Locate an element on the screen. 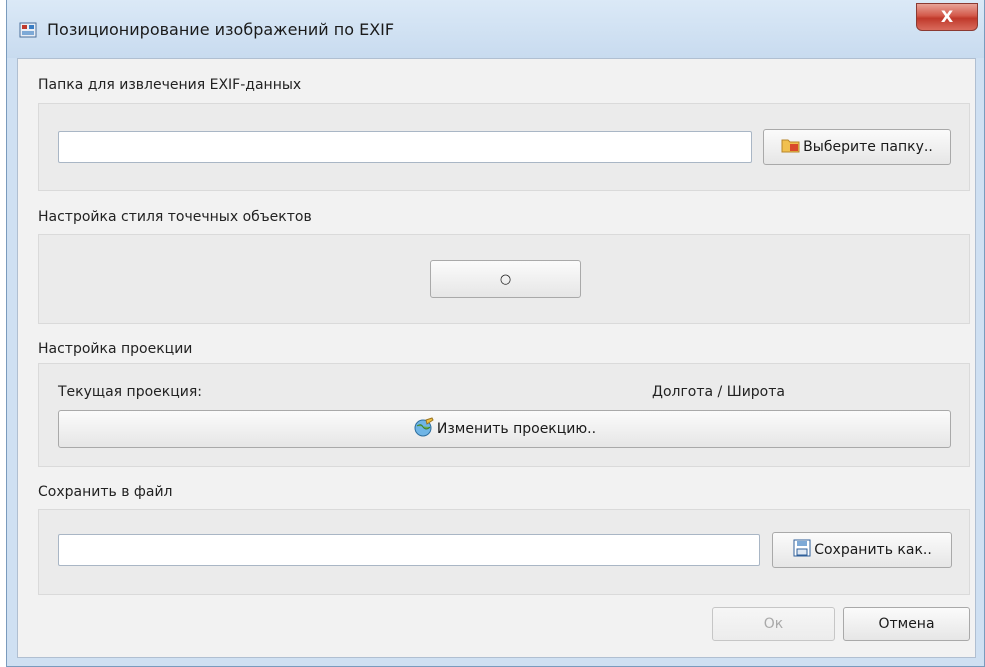  save-group: Сохранить как.. is located at coordinates (504, 552).